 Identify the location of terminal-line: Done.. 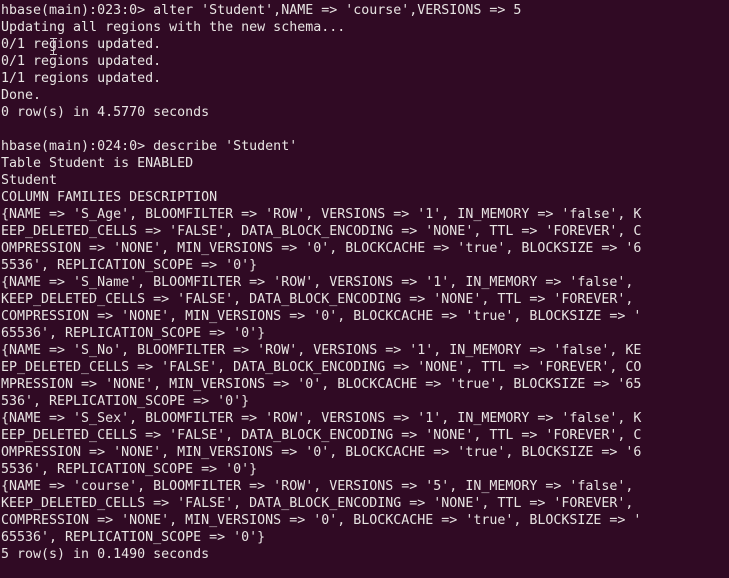
(21, 95).